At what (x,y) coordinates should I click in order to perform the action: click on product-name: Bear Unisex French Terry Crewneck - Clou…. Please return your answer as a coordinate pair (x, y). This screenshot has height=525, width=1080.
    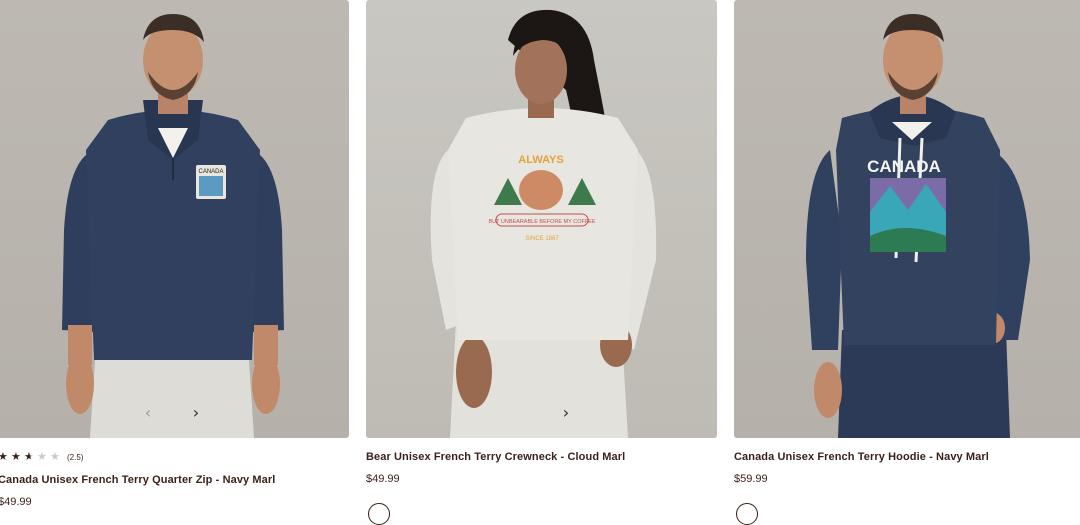
    Looking at the image, I should click on (495, 457).